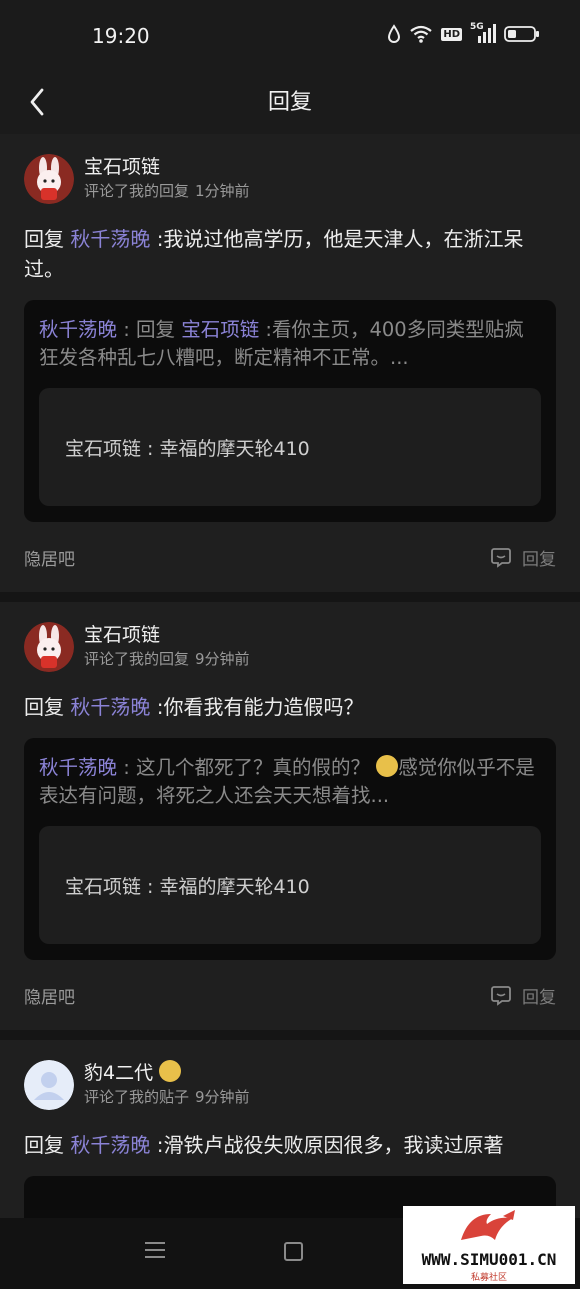 The height and width of the screenshot is (1289, 580). I want to click on drop-icon, so click(394, 33).